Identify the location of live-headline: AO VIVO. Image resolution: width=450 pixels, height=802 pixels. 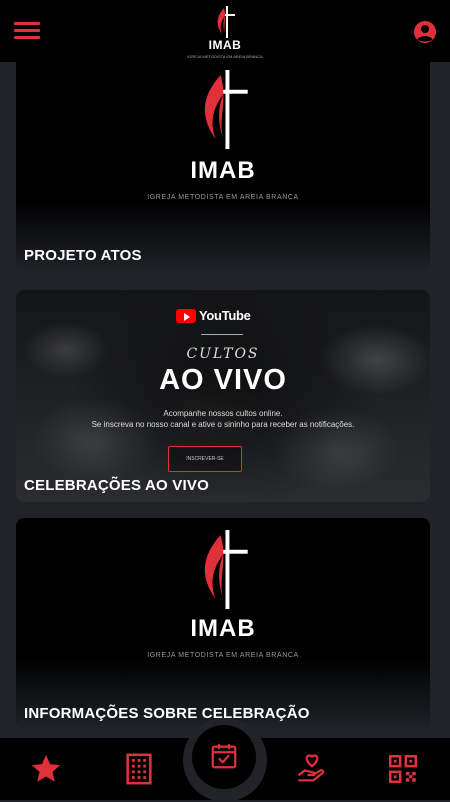
(223, 380).